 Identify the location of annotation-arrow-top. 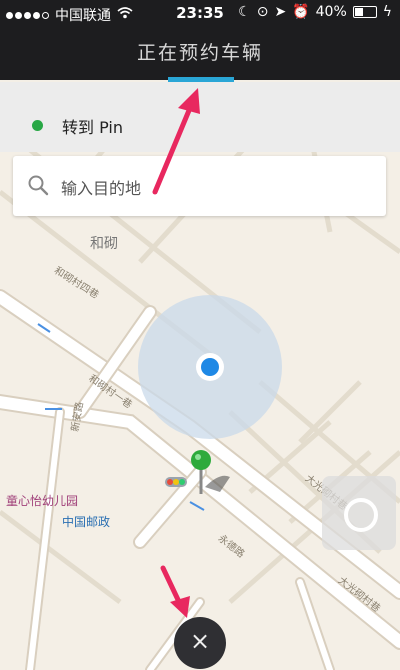
(176, 141).